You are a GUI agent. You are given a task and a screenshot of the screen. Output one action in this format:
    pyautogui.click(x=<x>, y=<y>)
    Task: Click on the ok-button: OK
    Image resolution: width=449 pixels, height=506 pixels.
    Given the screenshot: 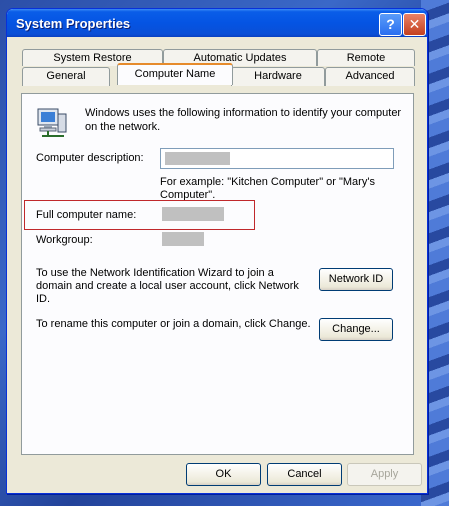 What is the action you would take?
    pyautogui.click(x=223, y=474)
    